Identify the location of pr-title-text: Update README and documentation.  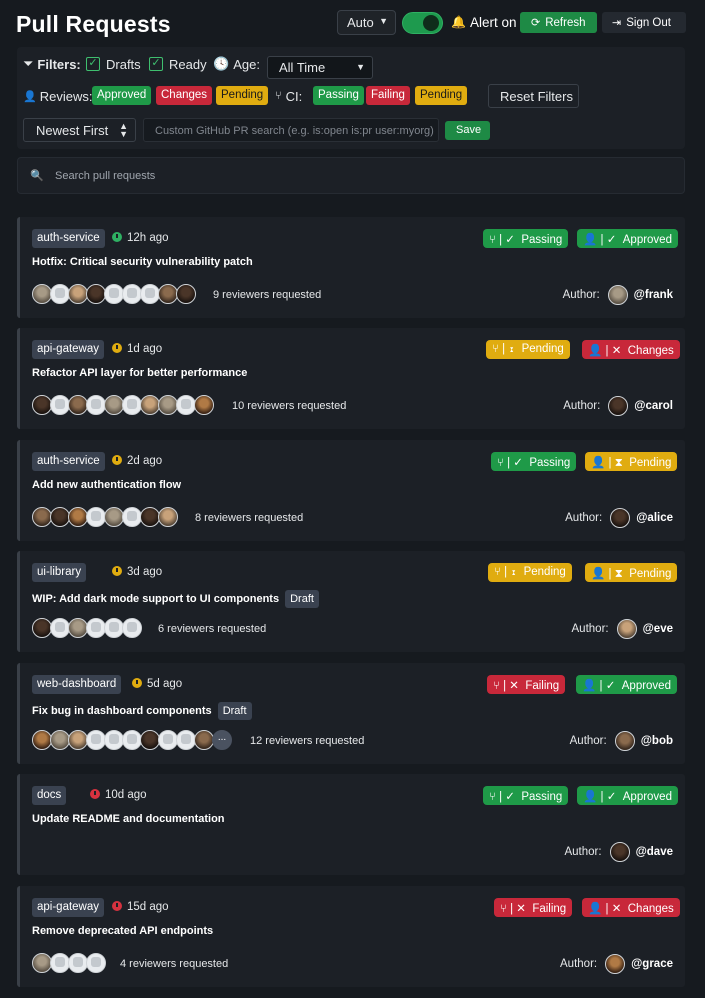
(128, 819).